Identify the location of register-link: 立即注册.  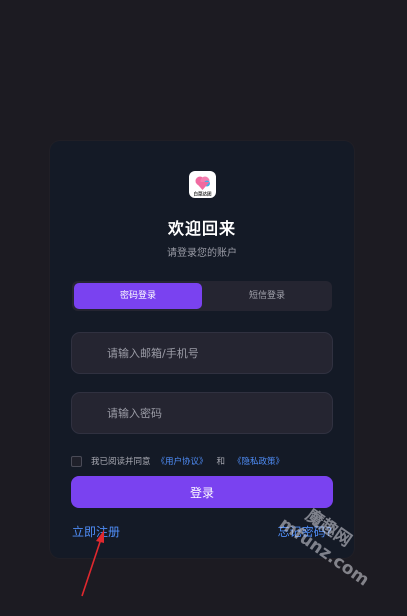
(96, 531).